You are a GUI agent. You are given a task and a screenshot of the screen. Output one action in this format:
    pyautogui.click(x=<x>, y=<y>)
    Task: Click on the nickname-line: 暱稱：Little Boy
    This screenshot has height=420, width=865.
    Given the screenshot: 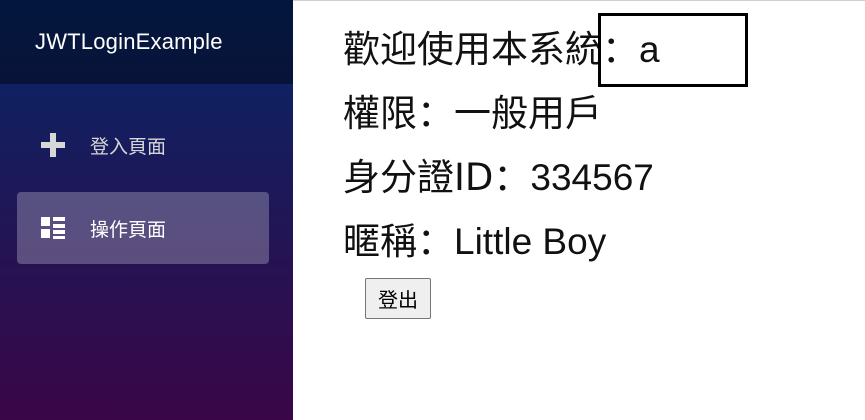 What is the action you would take?
    pyautogui.click(x=593, y=242)
    